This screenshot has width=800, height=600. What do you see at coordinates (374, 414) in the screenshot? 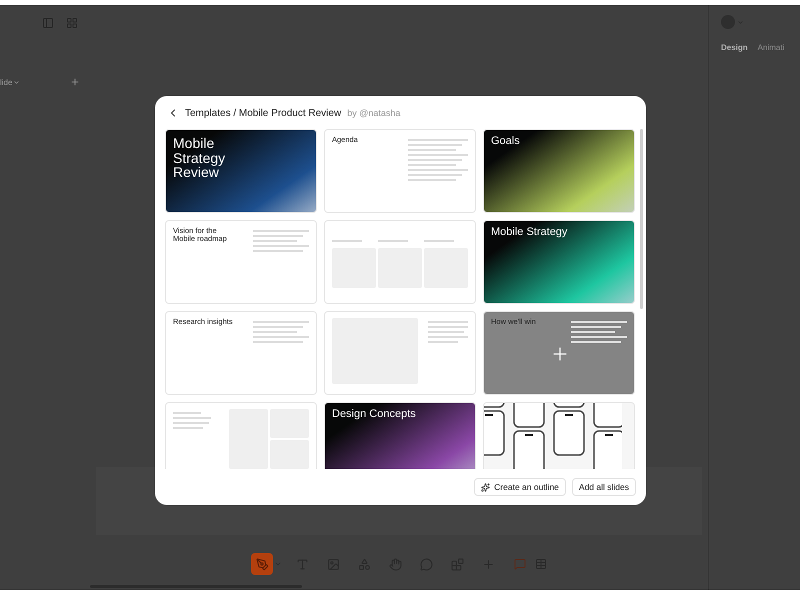
I see `slide-title: Design Concepts` at bounding box center [374, 414].